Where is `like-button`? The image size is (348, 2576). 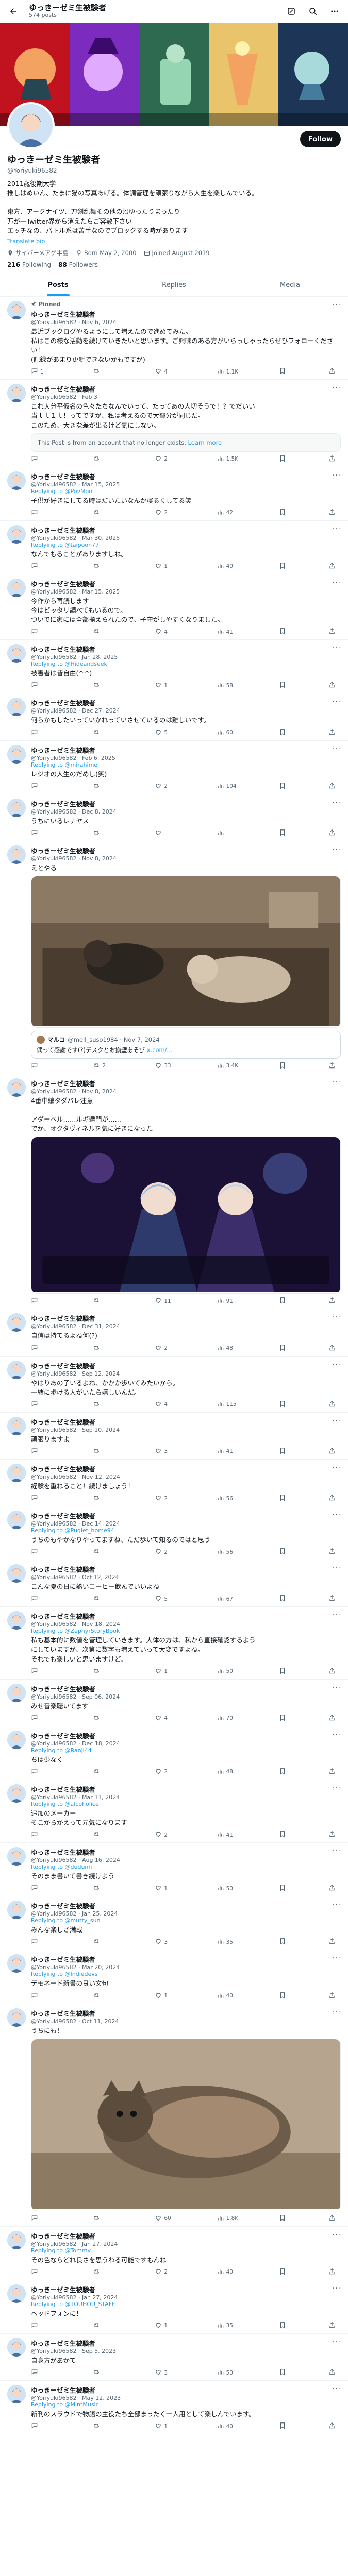
like-button is located at coordinates (166, 833).